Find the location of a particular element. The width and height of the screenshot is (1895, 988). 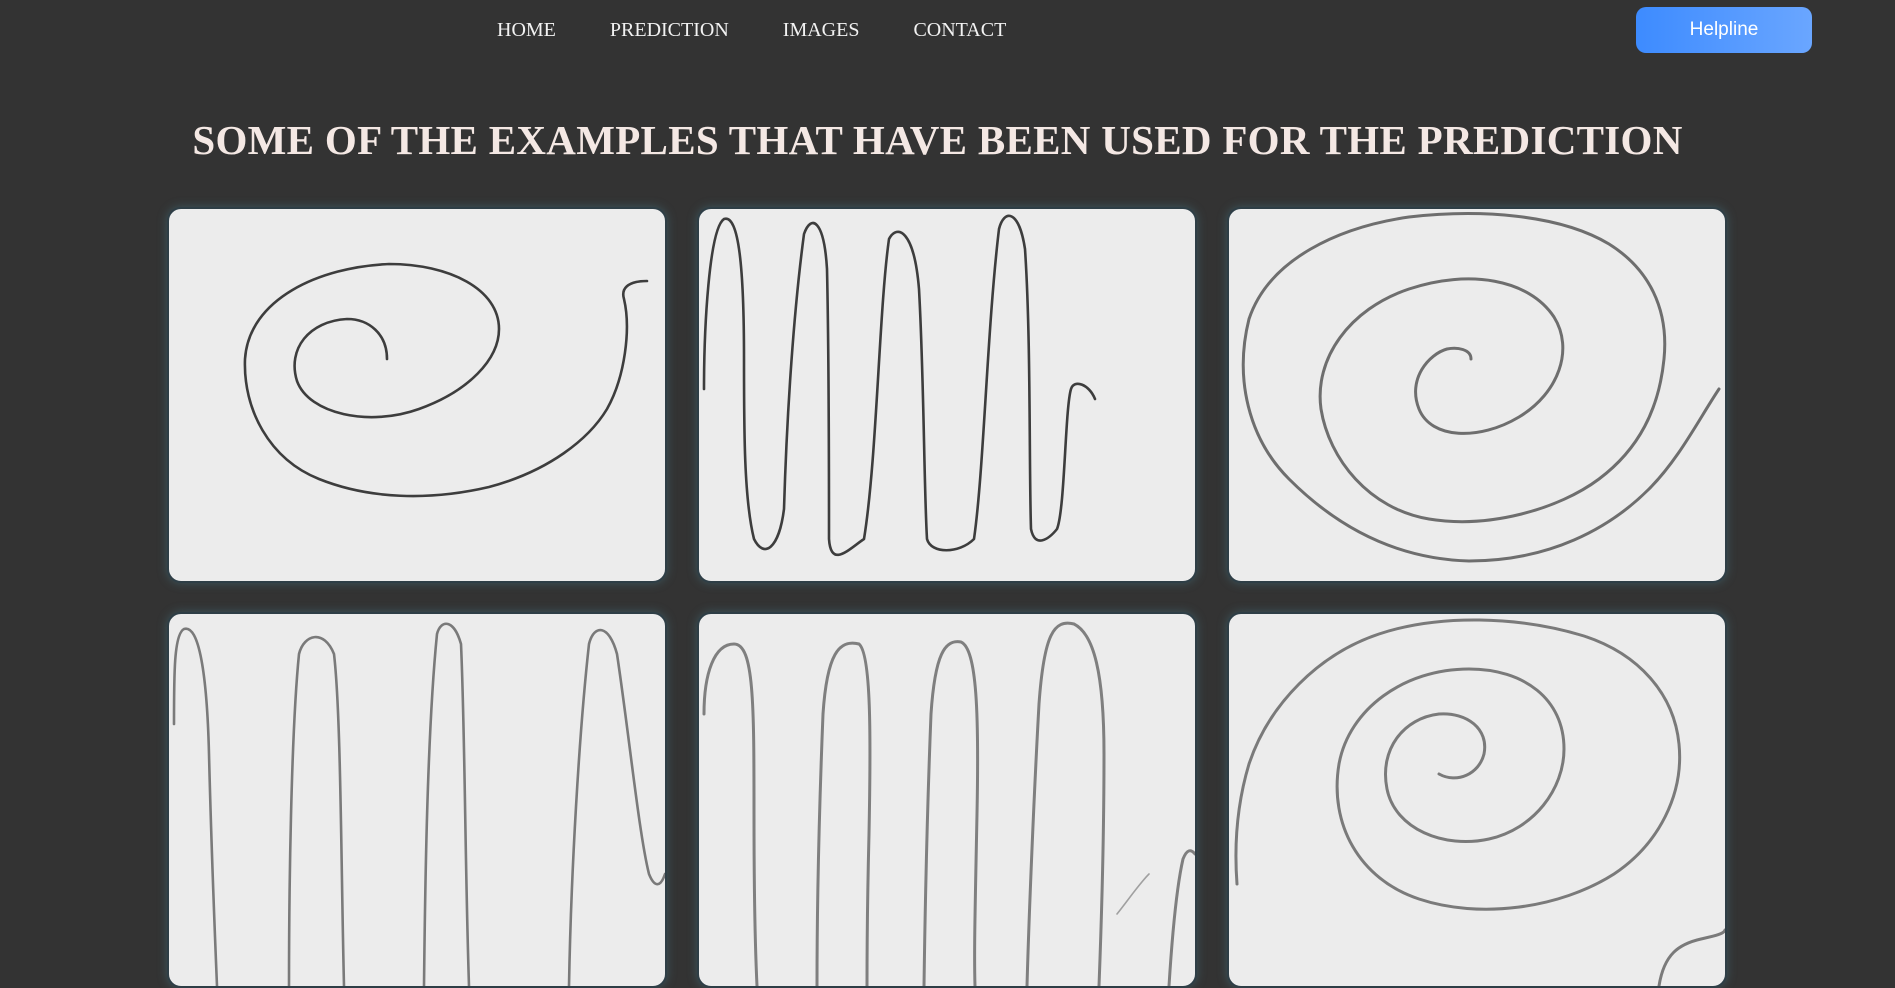

nav-links: HOME PREDICTION IMAGES CONTACT is located at coordinates (778, 30).